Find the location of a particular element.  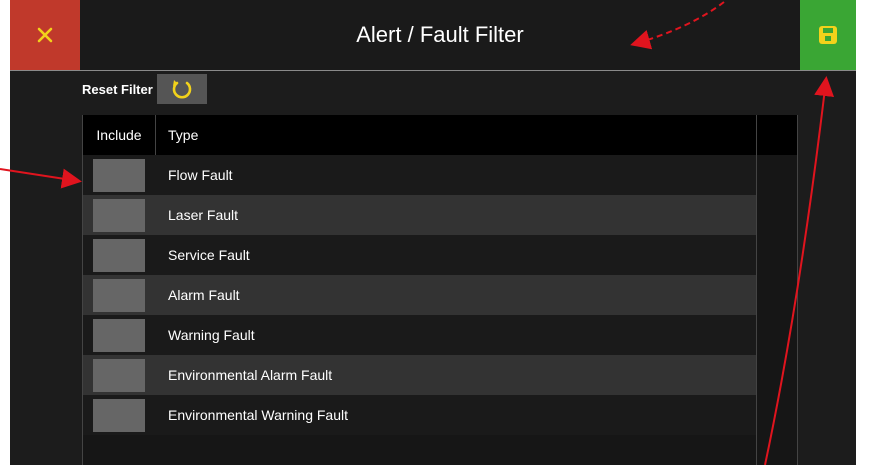

table-row: Alarm Fault is located at coordinates (420, 295).